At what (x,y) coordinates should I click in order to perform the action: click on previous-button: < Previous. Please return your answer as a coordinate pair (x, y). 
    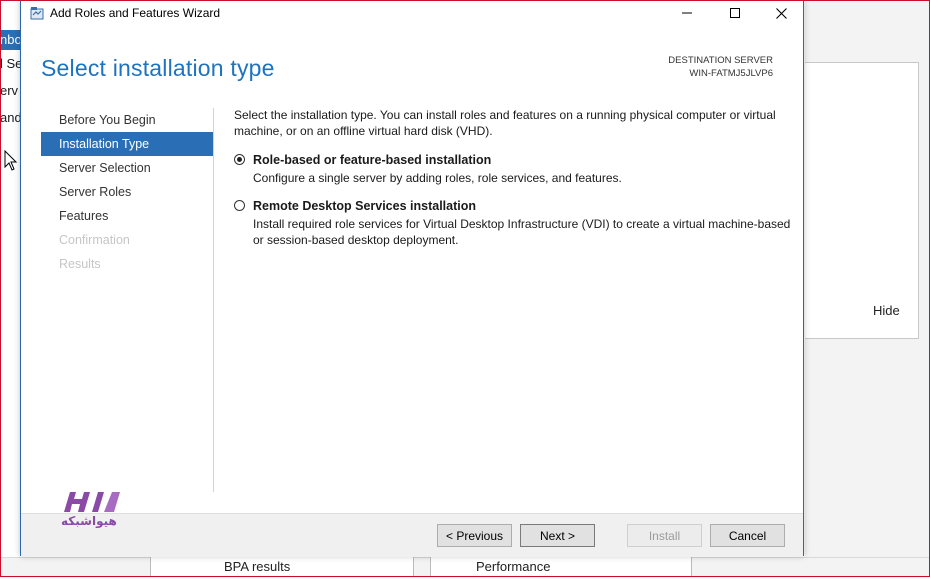
    Looking at the image, I should click on (474, 535).